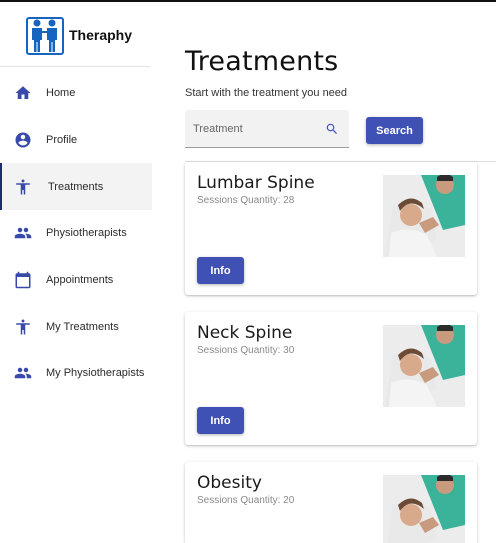  Describe the element at coordinates (246, 350) in the screenshot. I see `sessions-quantity: Sessions Quantity: 30` at that location.